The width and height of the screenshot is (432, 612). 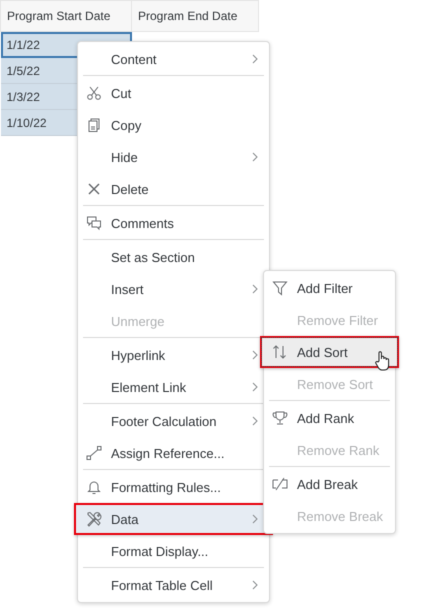 I want to click on menu-item: Hide, so click(x=173, y=157).